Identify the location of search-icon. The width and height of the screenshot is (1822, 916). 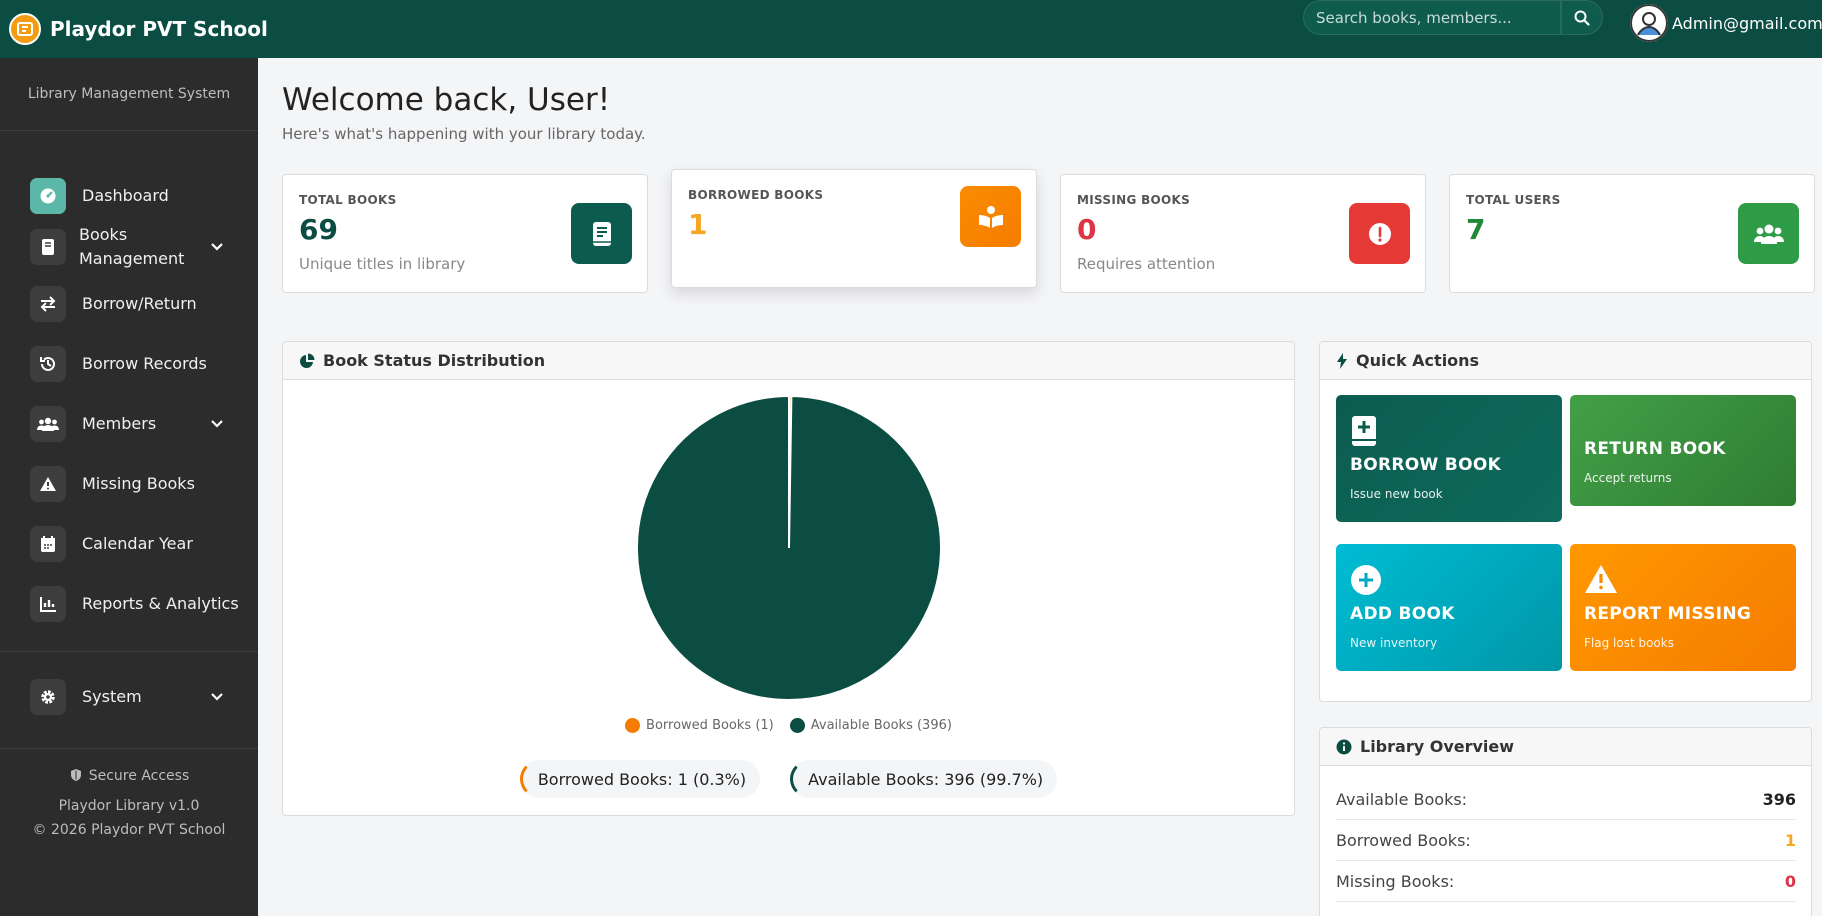
(1582, 18).